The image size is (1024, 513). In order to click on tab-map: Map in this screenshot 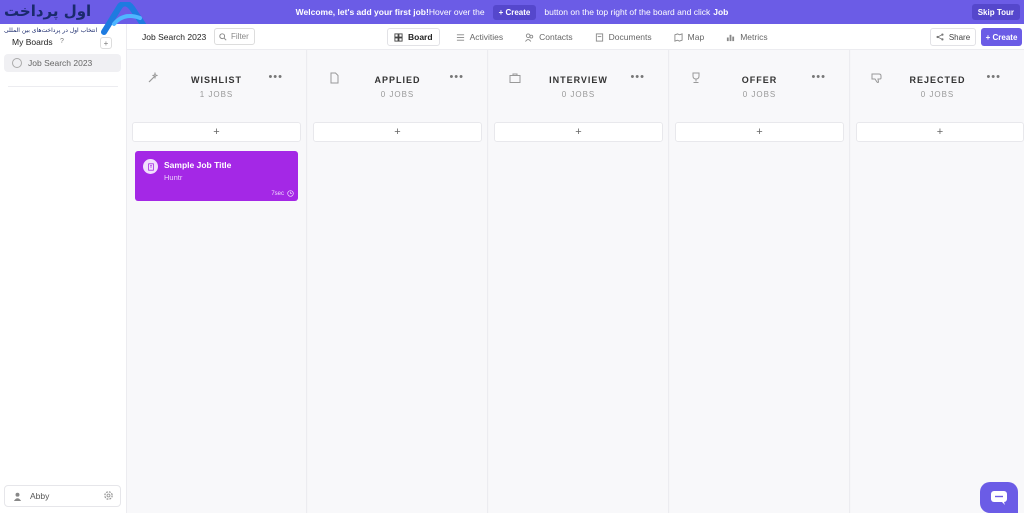, I will do `click(689, 37)`.